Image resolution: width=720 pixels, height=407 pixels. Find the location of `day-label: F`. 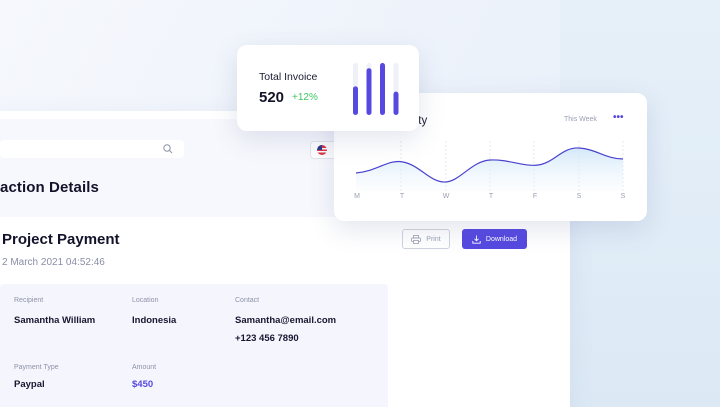

day-label: F is located at coordinates (535, 196).